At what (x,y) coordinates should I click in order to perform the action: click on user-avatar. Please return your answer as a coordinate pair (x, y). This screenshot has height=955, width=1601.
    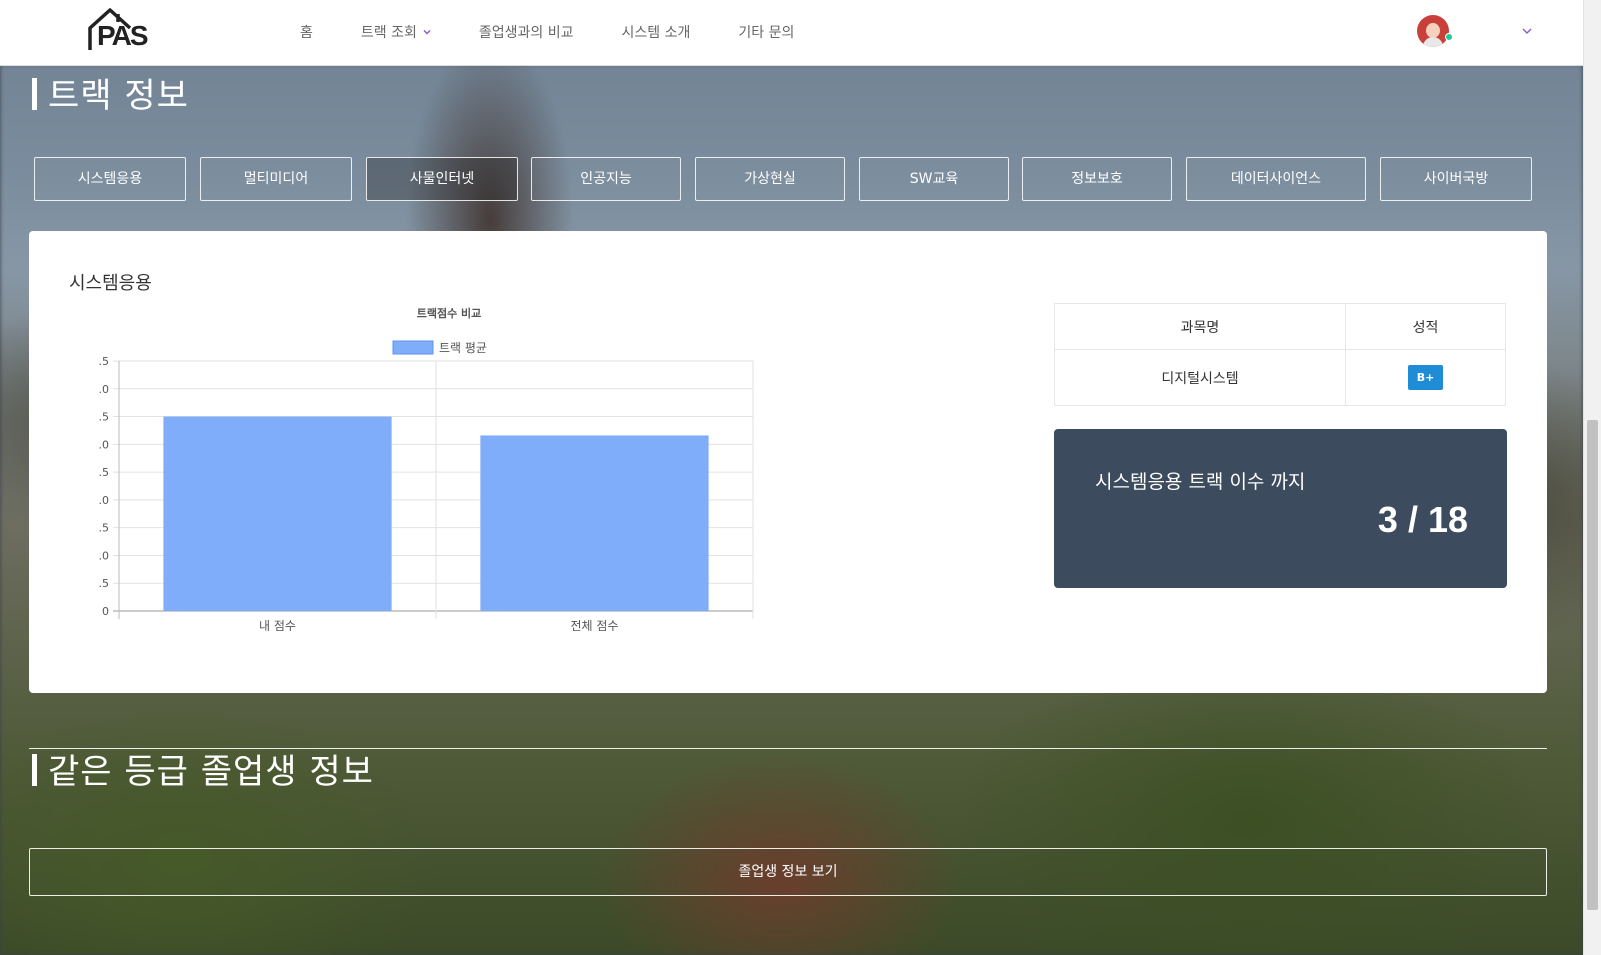
    Looking at the image, I should click on (1433, 31).